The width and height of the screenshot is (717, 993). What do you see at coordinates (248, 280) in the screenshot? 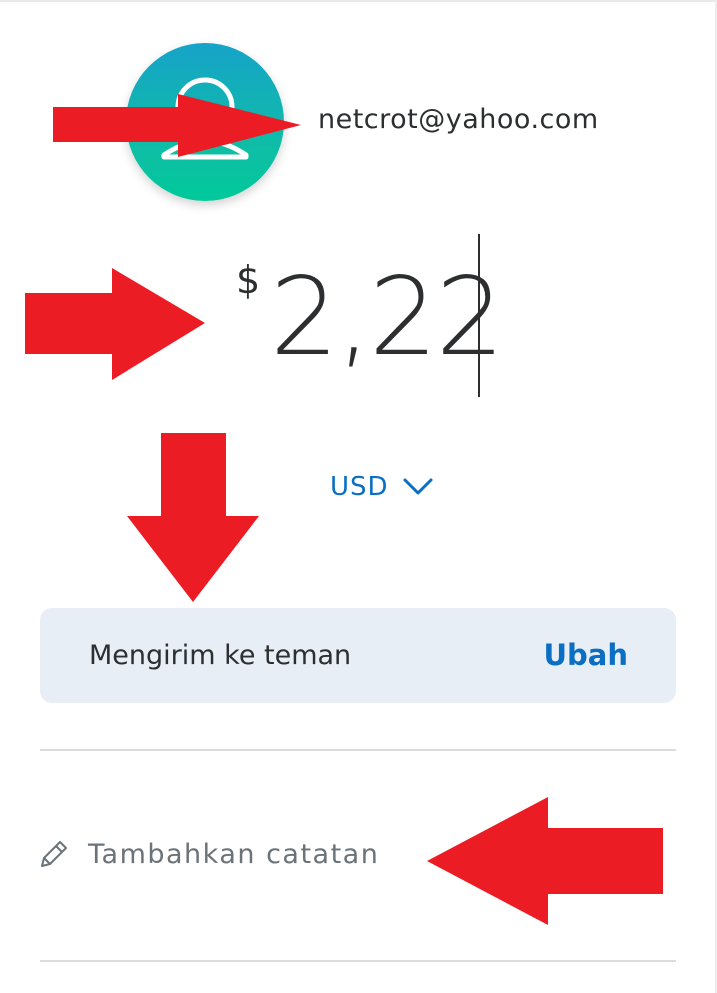
I see `currency-symbol: $` at bounding box center [248, 280].